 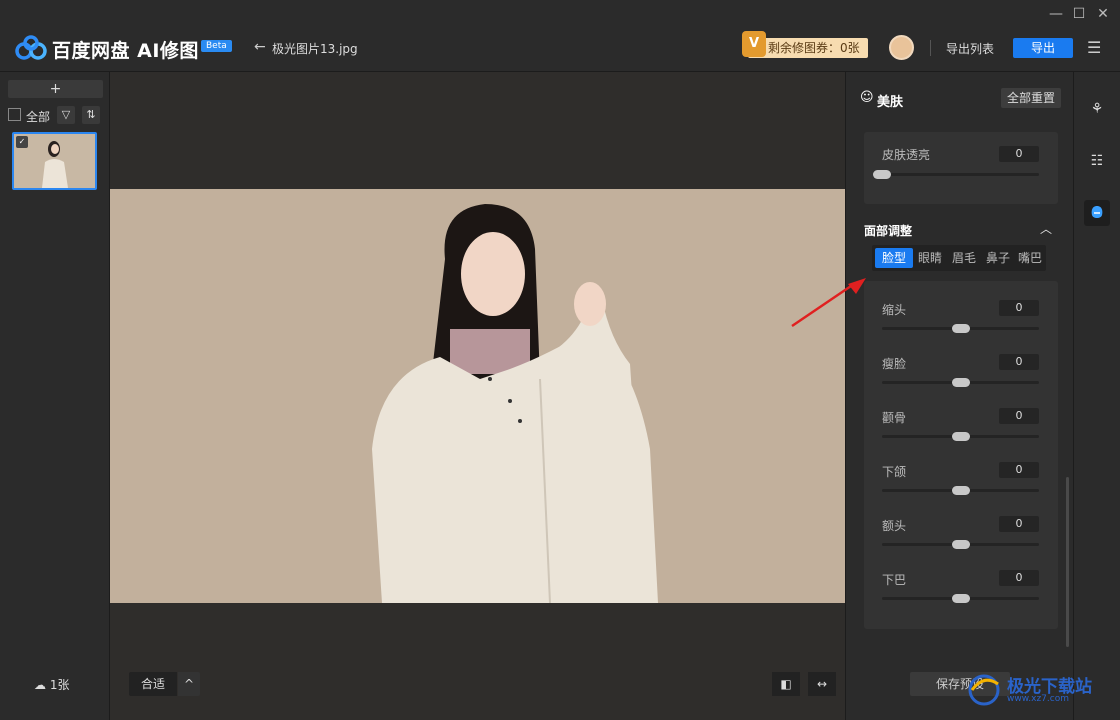 What do you see at coordinates (22, 142) in the screenshot?
I see `check-icon: ✓` at bounding box center [22, 142].